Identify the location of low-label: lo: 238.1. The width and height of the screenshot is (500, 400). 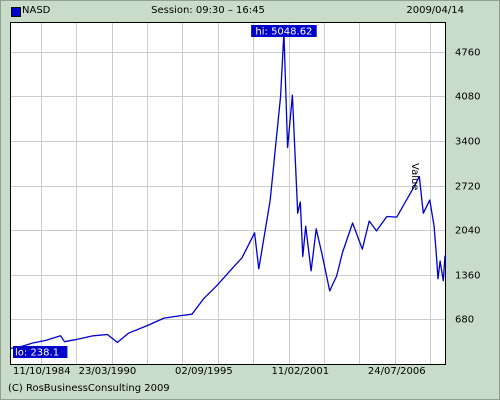
(37, 353).